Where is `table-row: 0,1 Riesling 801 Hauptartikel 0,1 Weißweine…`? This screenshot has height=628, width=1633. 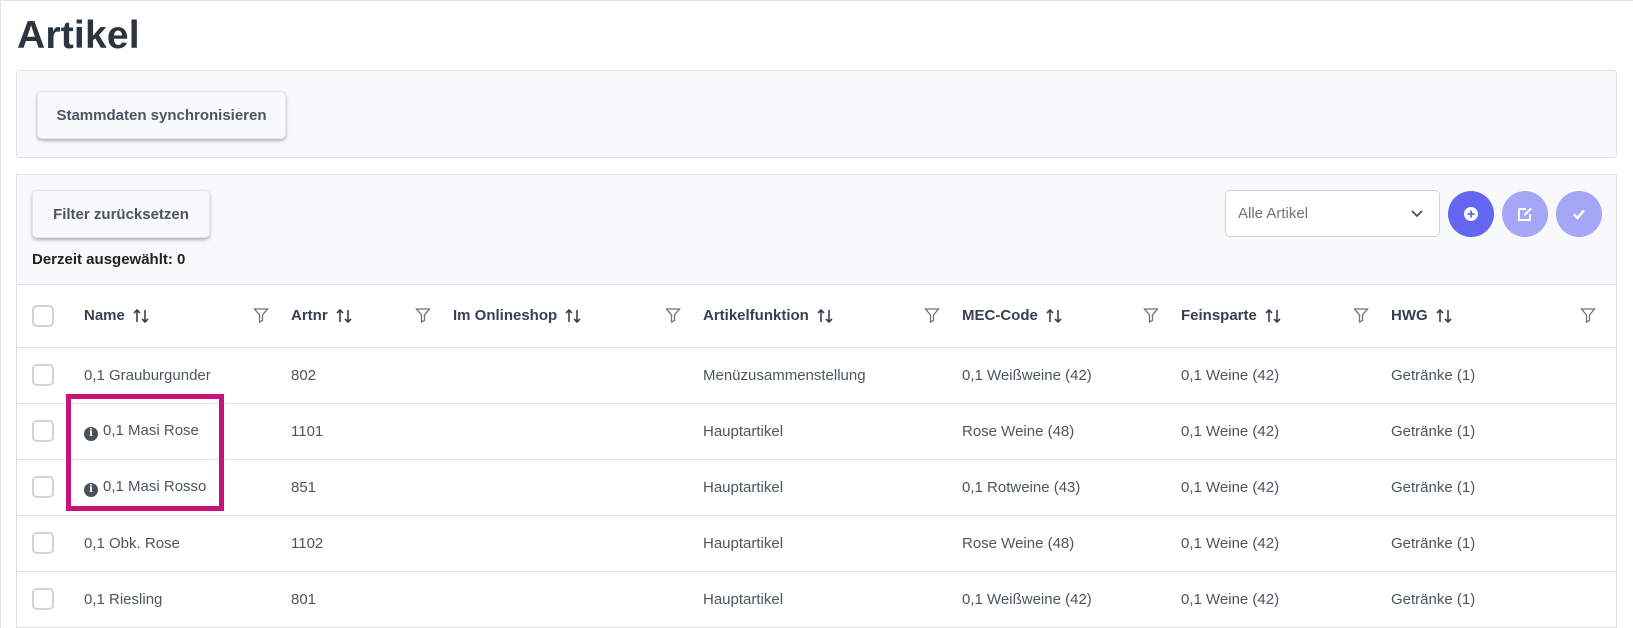 table-row: 0,1 Riesling 801 Hauptartikel 0,1 Weißweine… is located at coordinates (816, 599).